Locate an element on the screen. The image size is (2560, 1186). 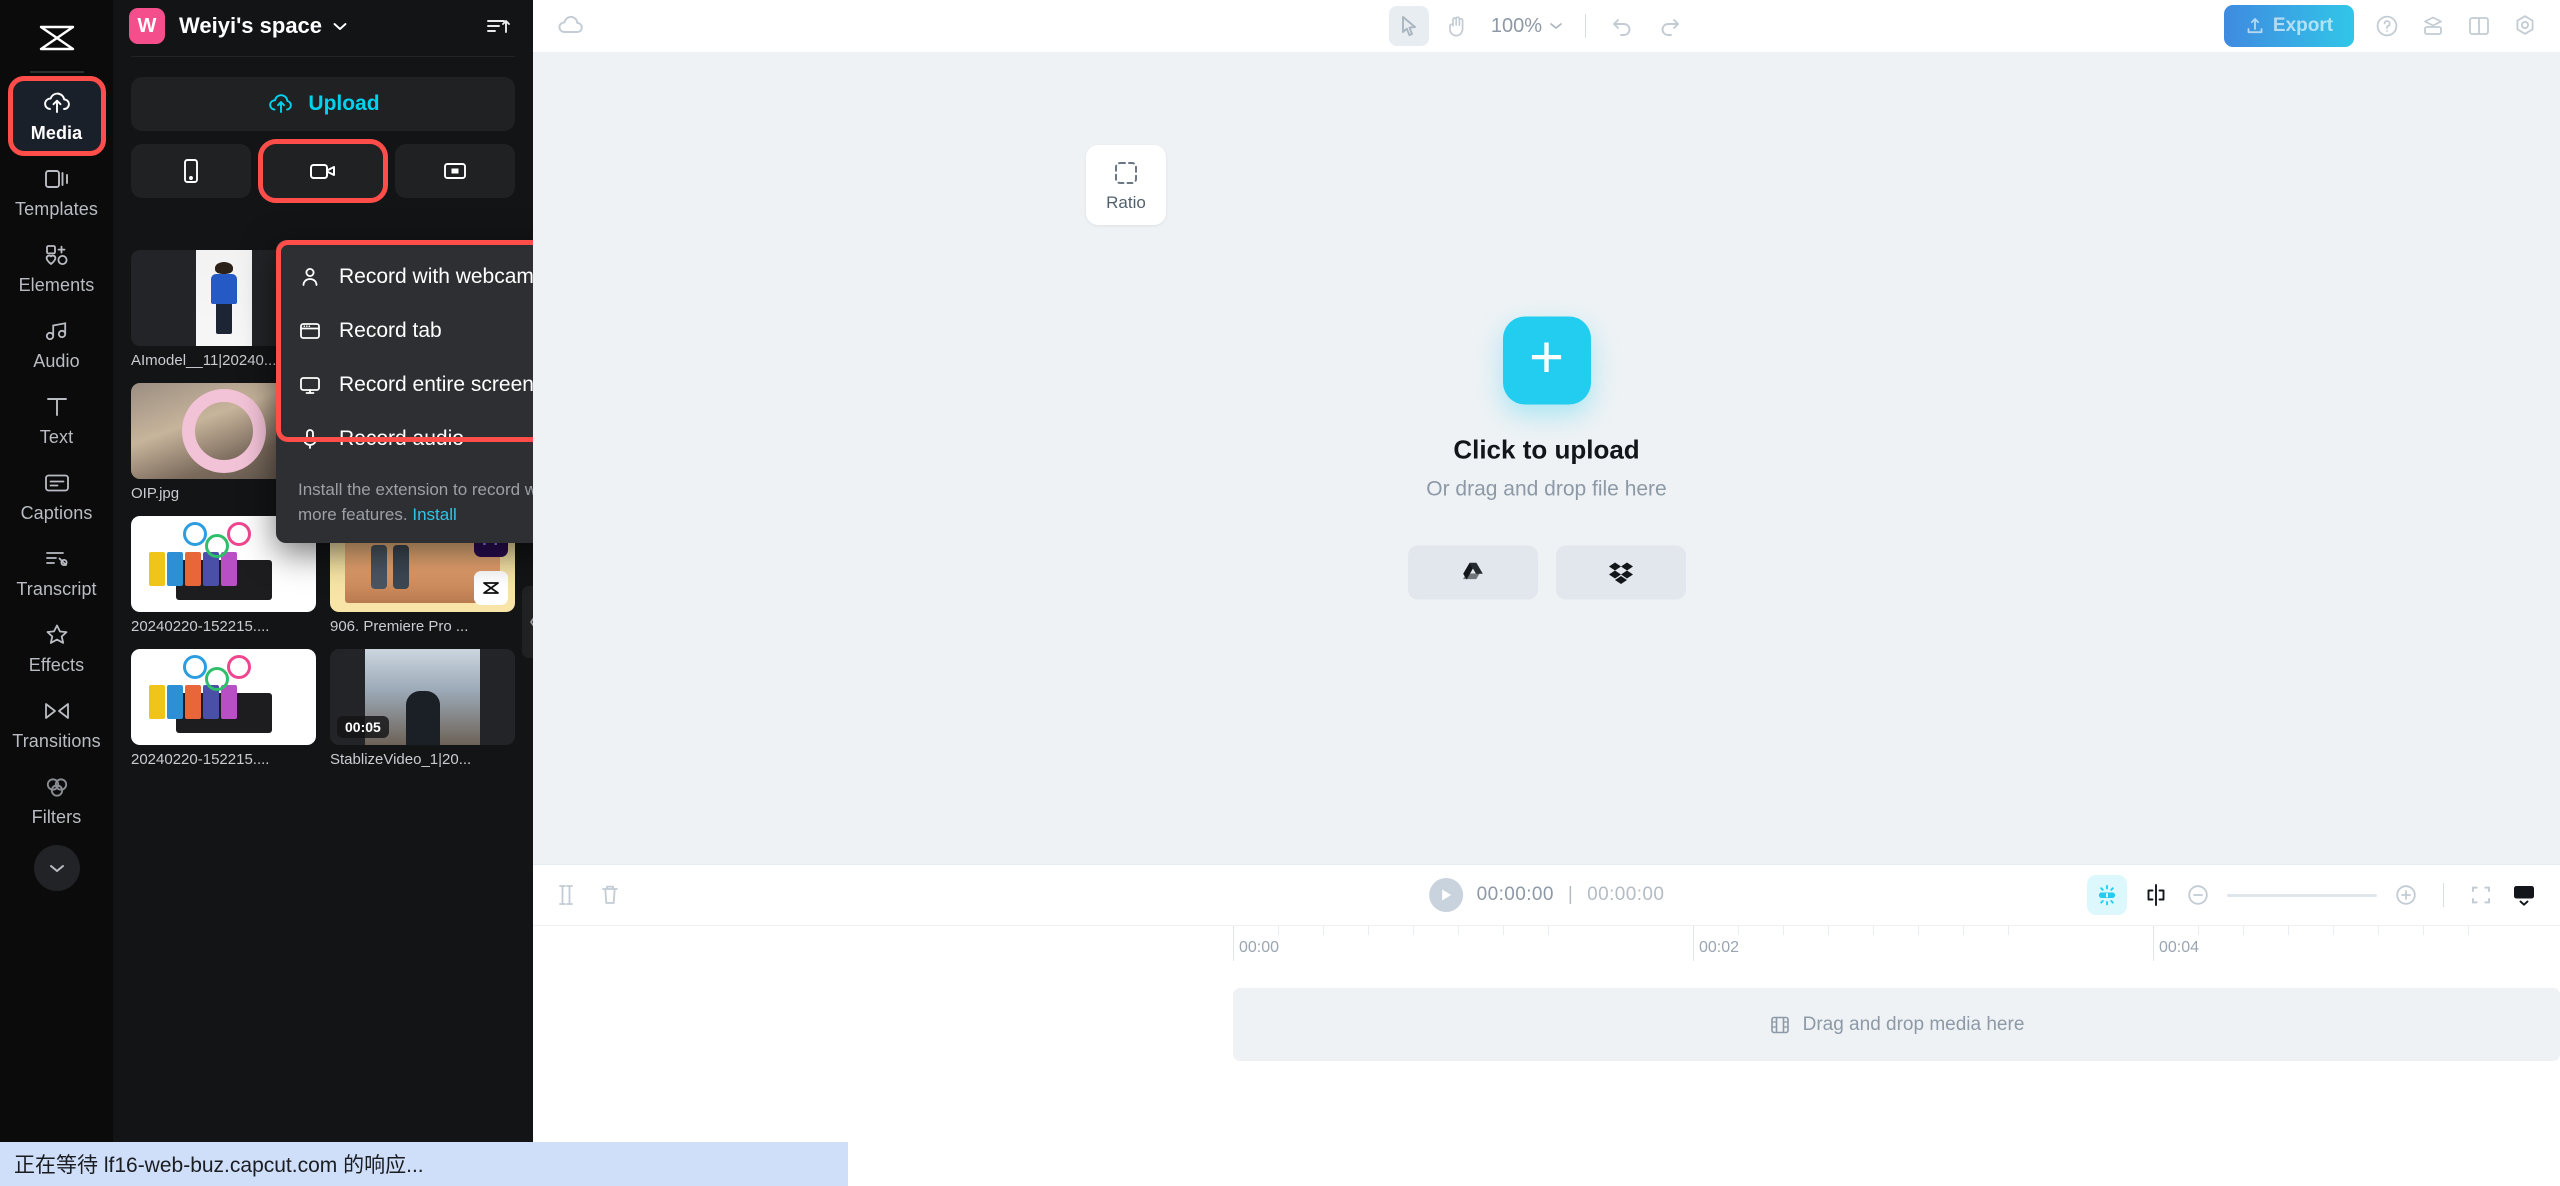
sidebar-item-transitions: Transitions is located at coordinates (57, 724).